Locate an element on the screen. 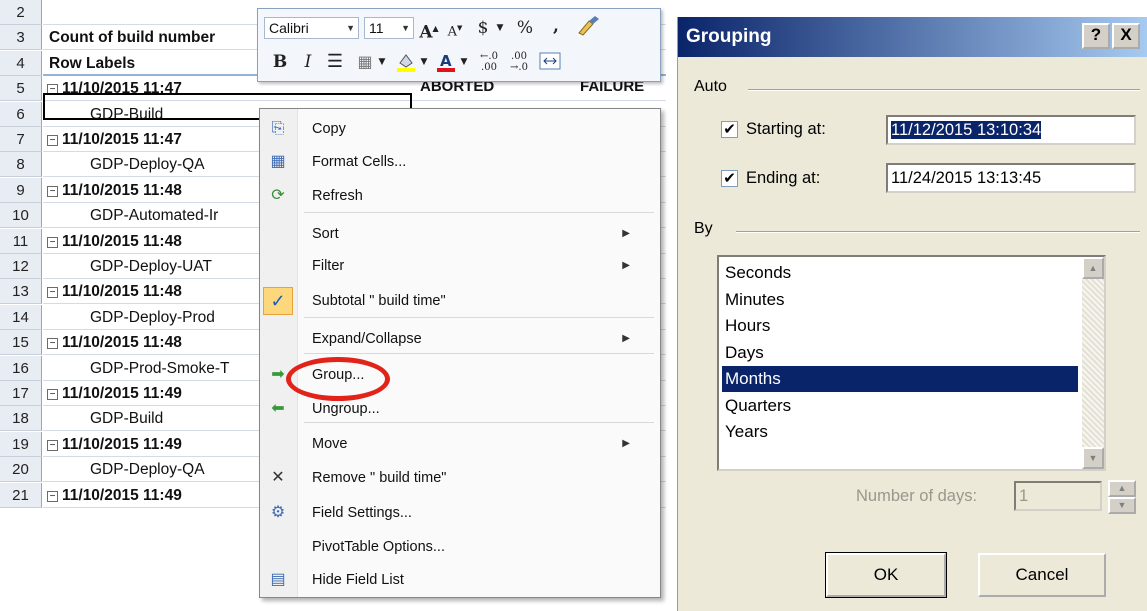 Image resolution: width=1147 pixels, height=611 pixels. by-option: Days is located at coordinates (900, 353).